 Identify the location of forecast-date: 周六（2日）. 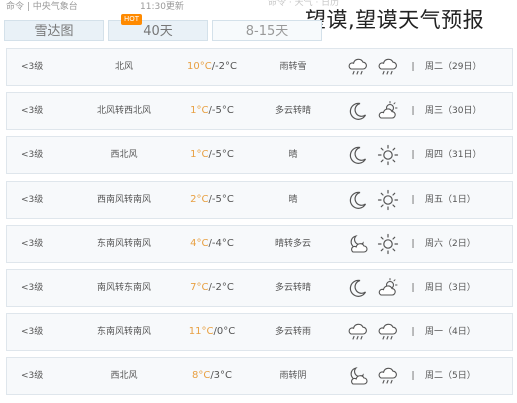
(450, 243).